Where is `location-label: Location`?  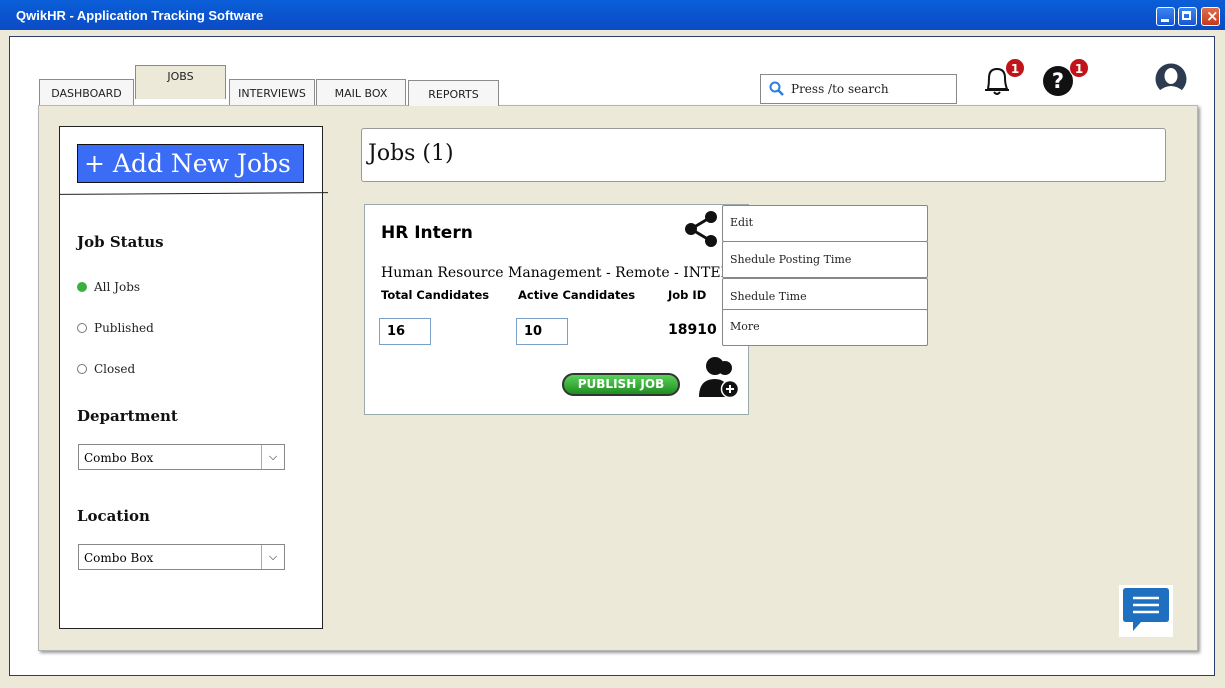
location-label: Location is located at coordinates (113, 516).